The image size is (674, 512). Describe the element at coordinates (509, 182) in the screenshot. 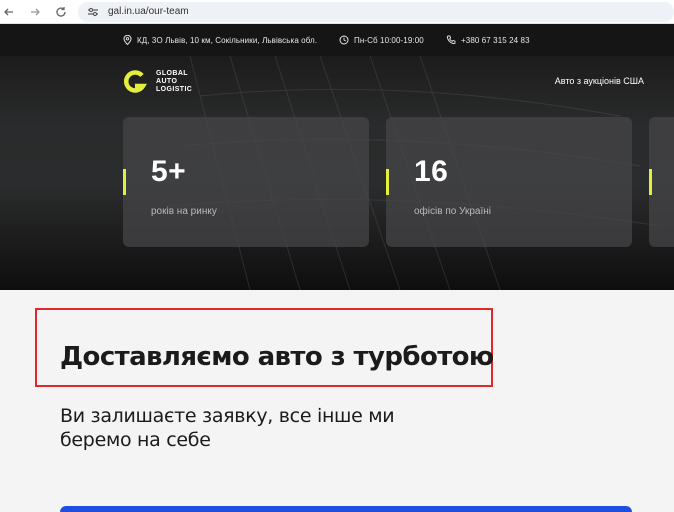

I see `stat-card-offices: 16 офісів по Україні` at that location.